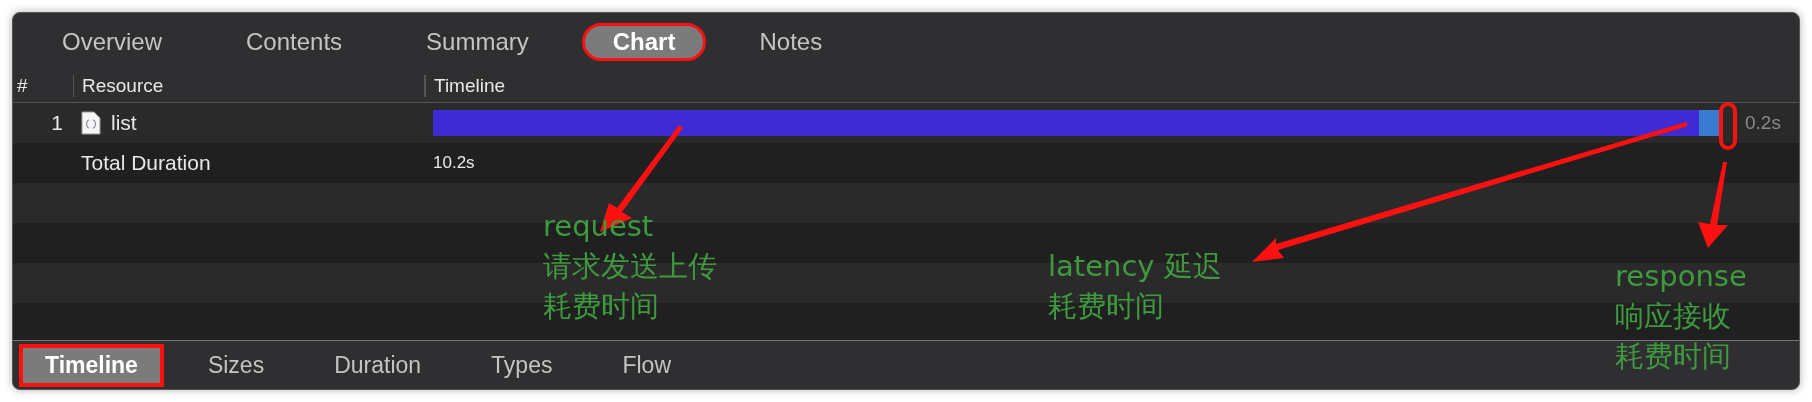 The image size is (1812, 402). Describe the element at coordinates (1763, 123) in the screenshot. I see `duration-label: 0.2s` at that location.